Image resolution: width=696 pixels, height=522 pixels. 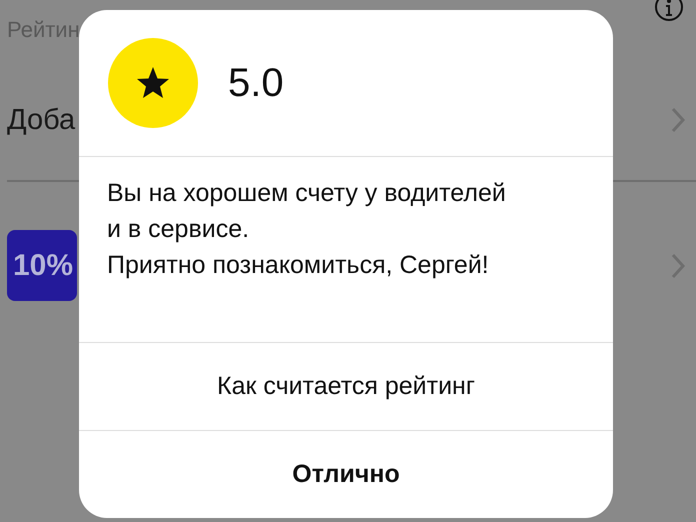 What do you see at coordinates (178, 229) in the screenshot?
I see `message-text: и в сервисе.` at bounding box center [178, 229].